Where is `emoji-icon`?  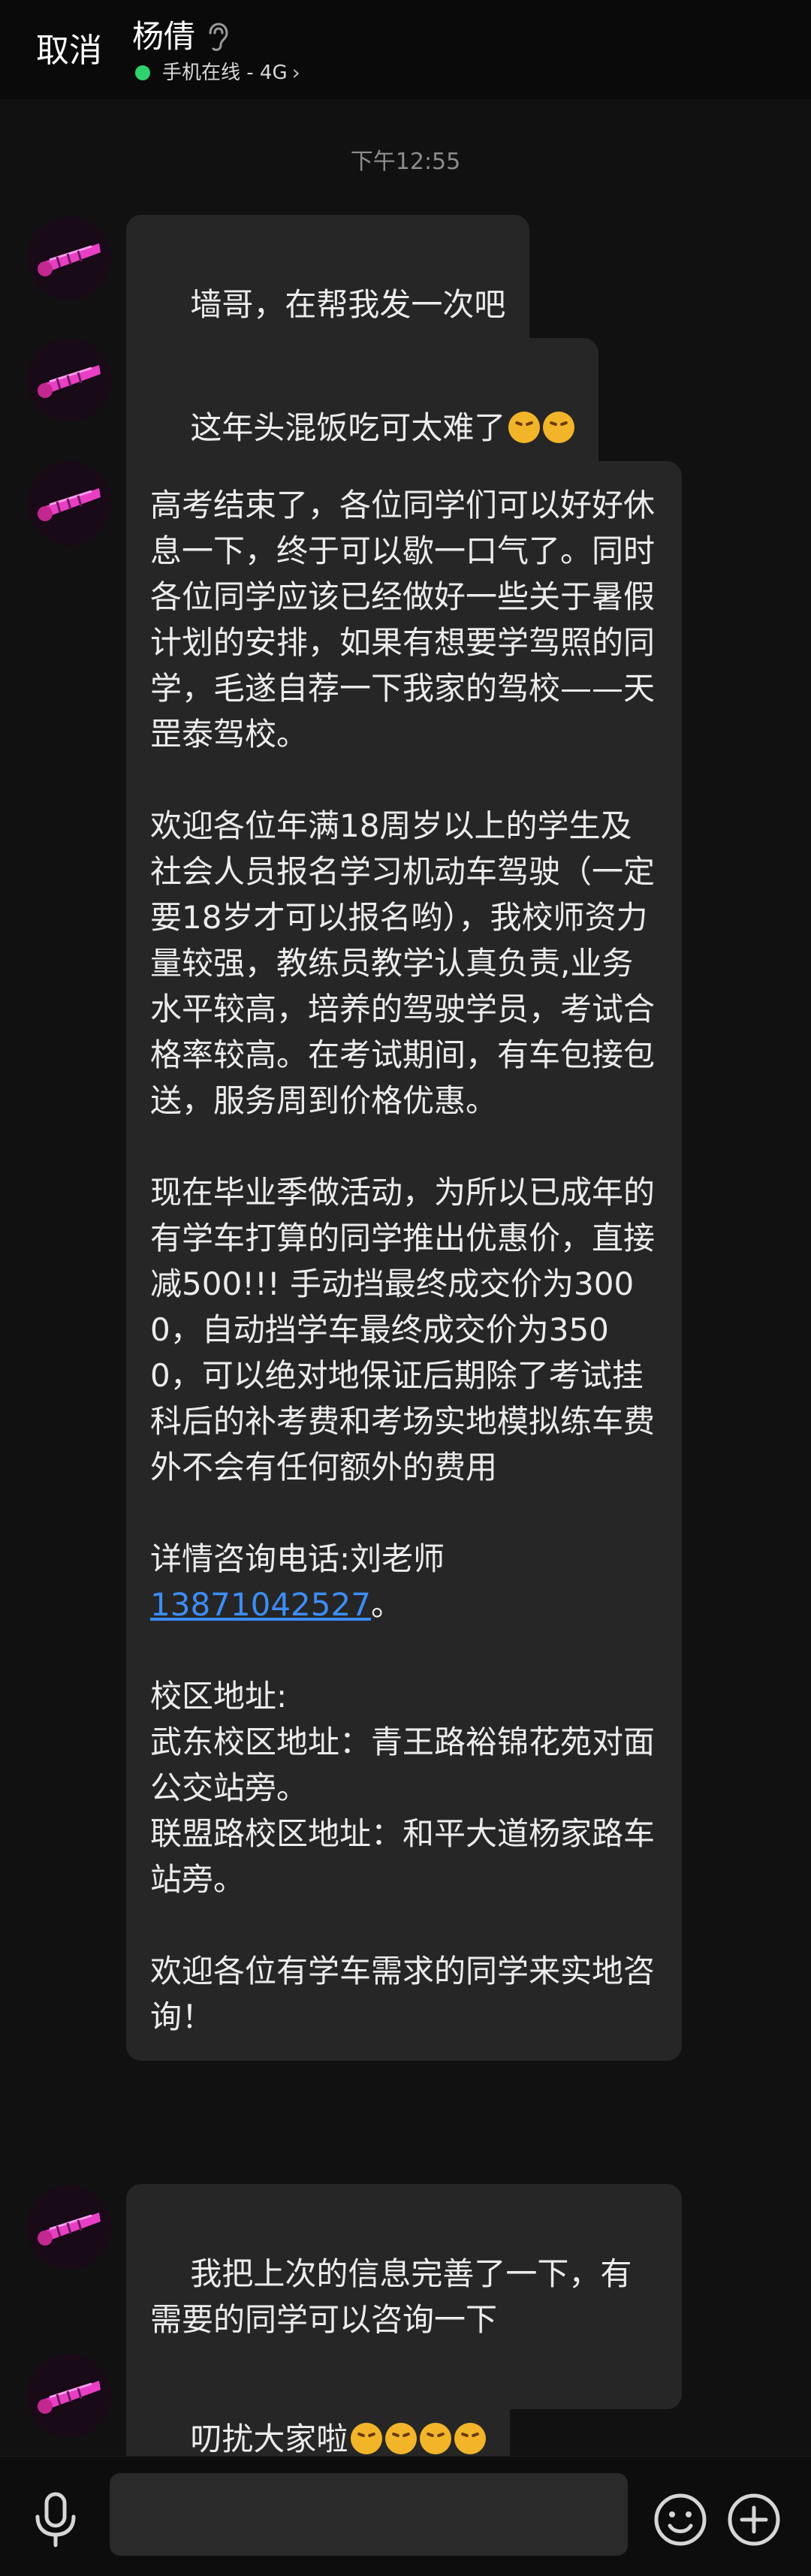
emoji-icon is located at coordinates (680, 2520).